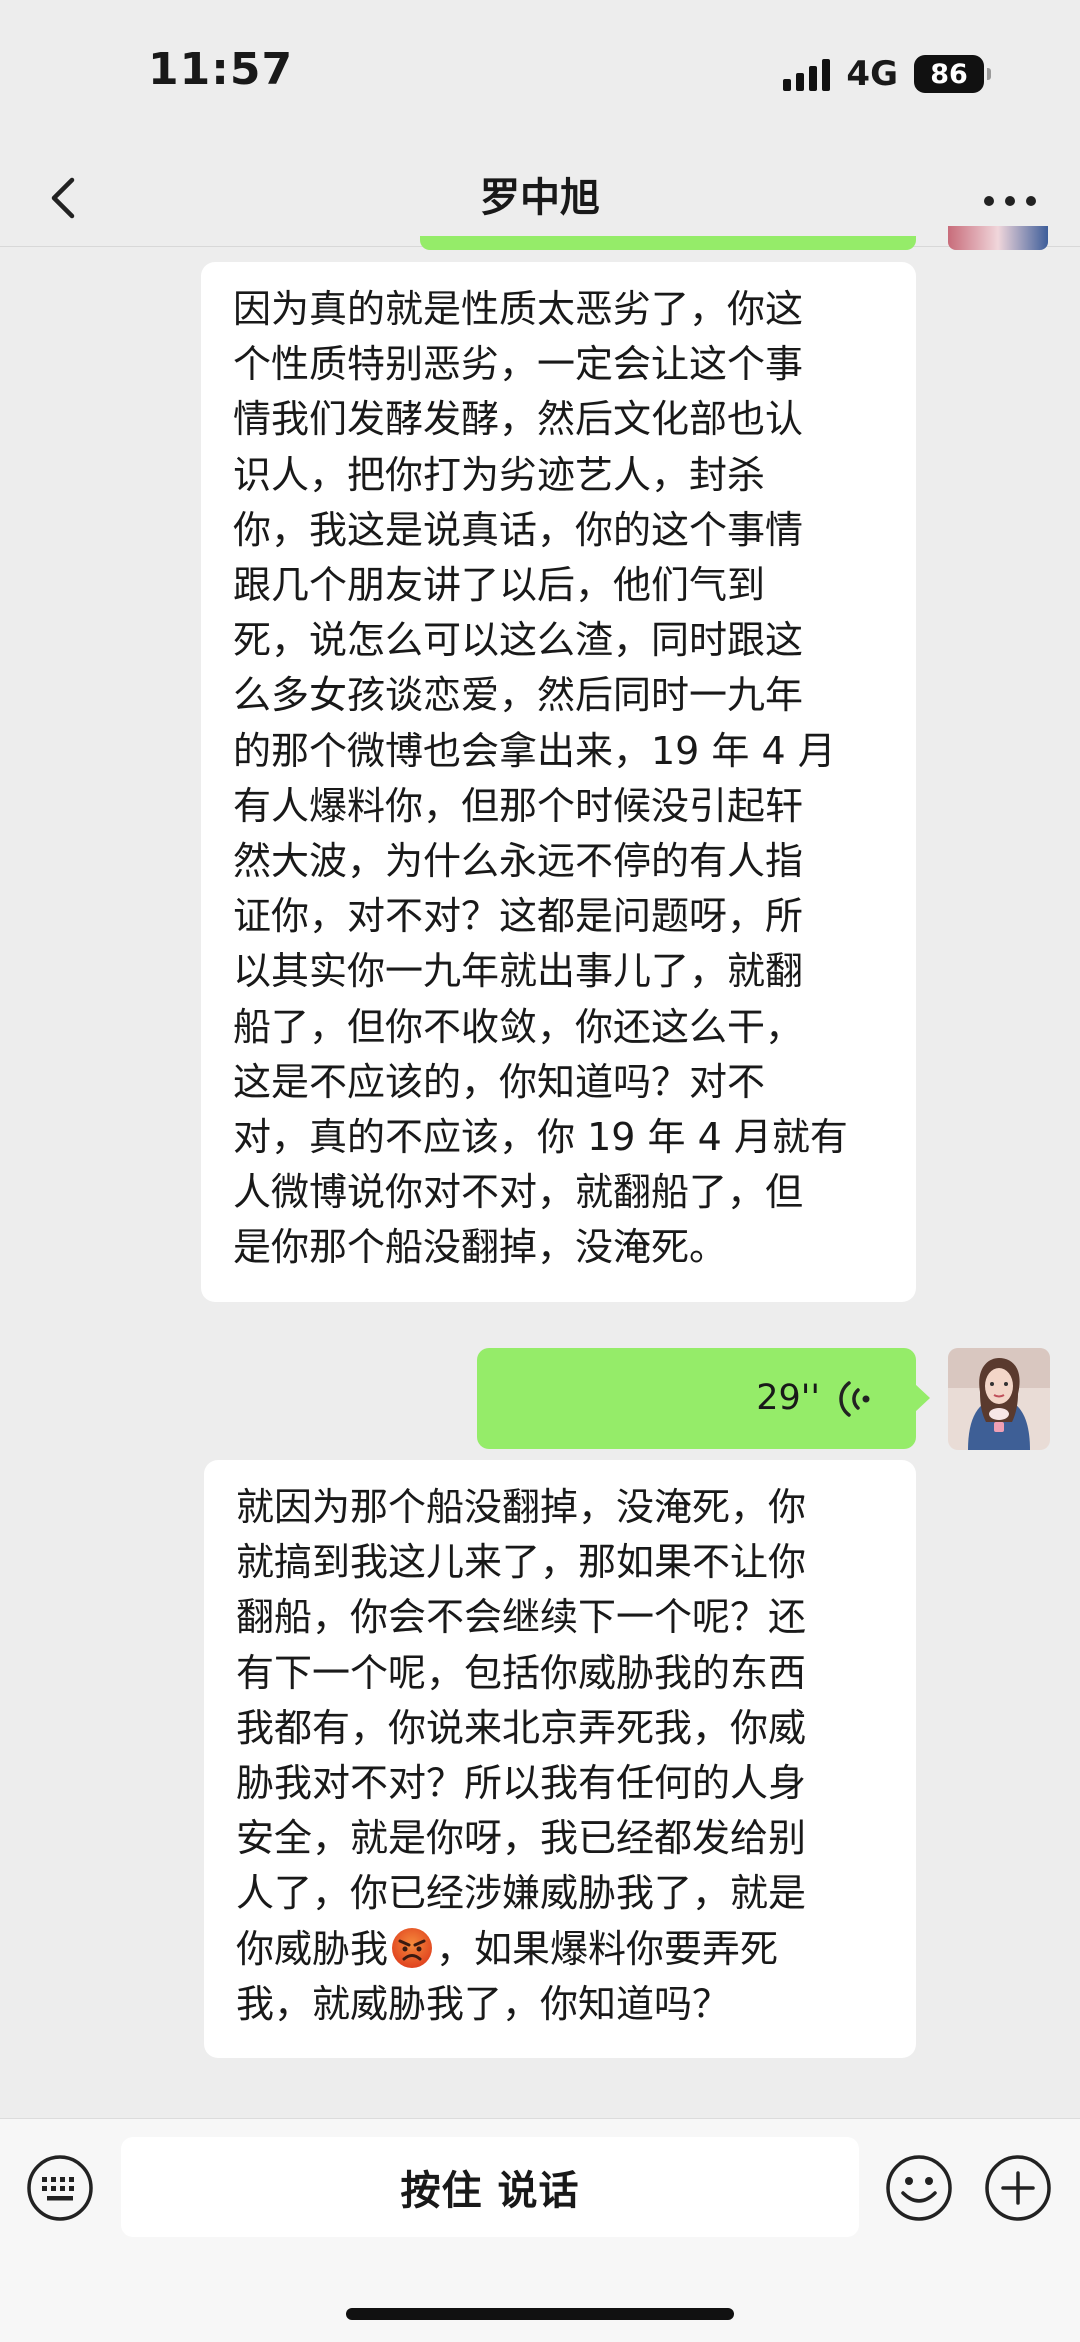  I want to click on battery-level: 86, so click(949, 74).